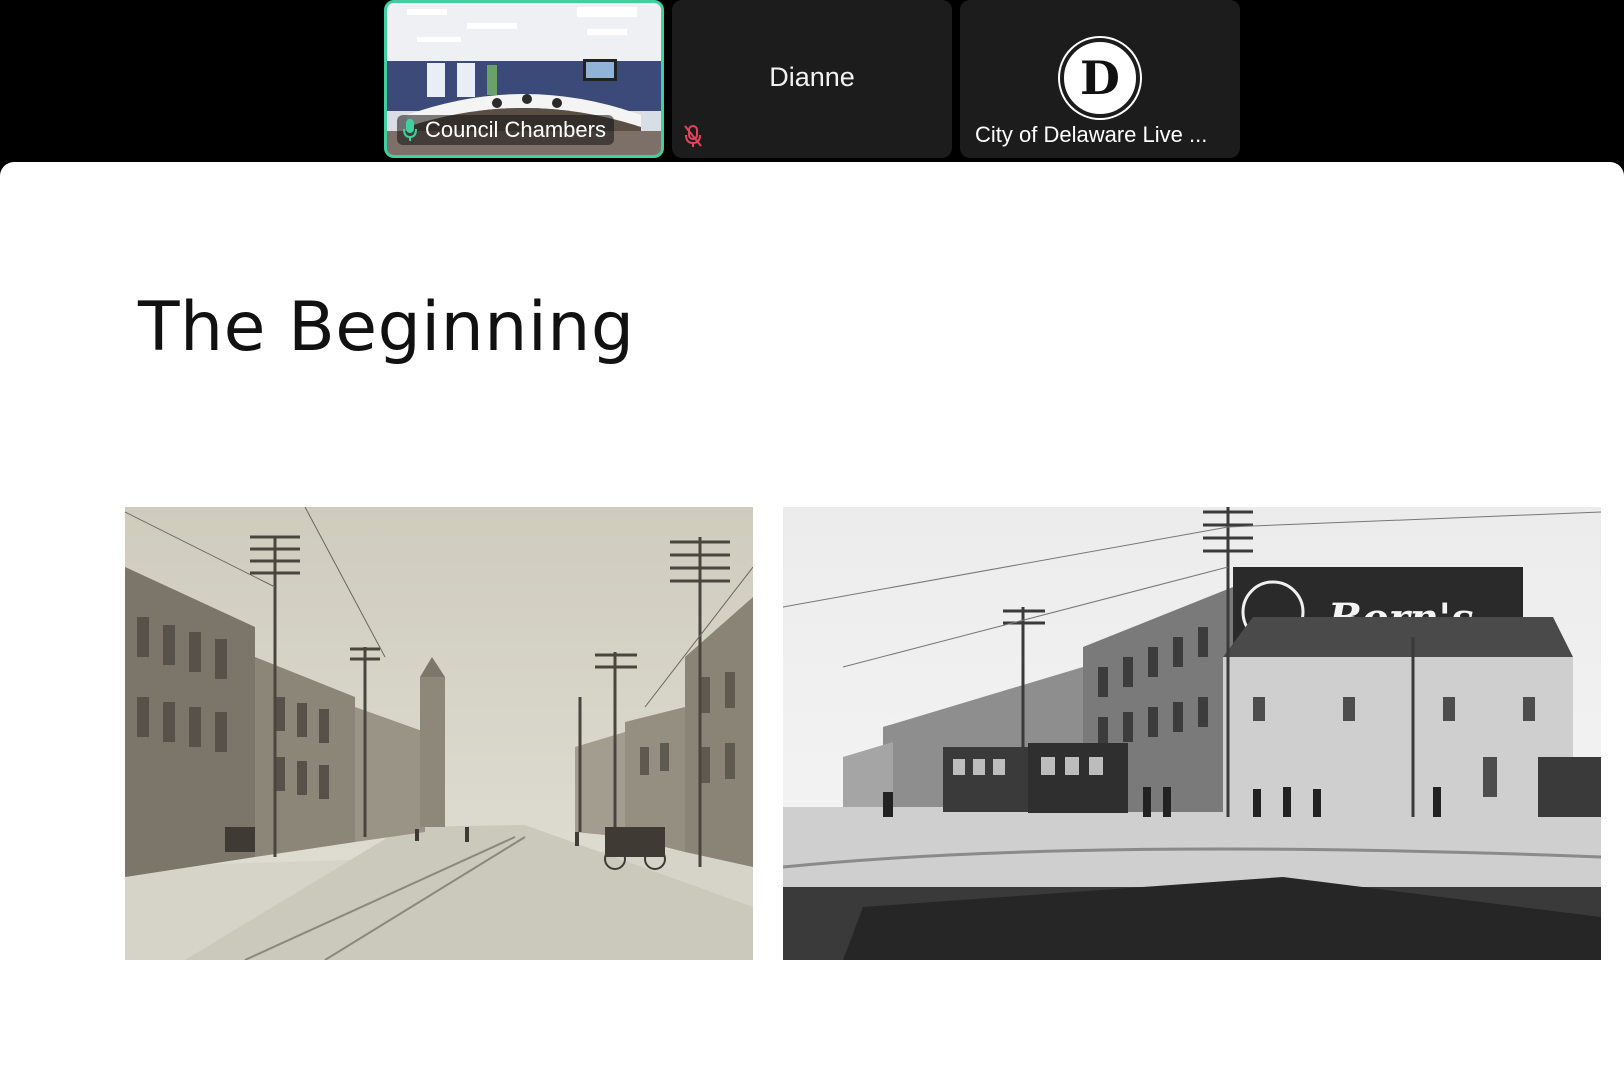  I want to click on participant-name: Council Chambers, so click(515, 129).